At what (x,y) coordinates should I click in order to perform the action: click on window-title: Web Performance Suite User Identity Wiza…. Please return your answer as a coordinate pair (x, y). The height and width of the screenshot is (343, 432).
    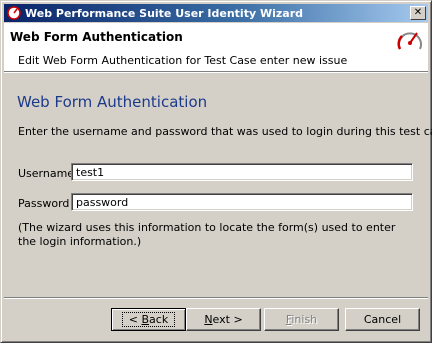
    Looking at the image, I should click on (164, 13).